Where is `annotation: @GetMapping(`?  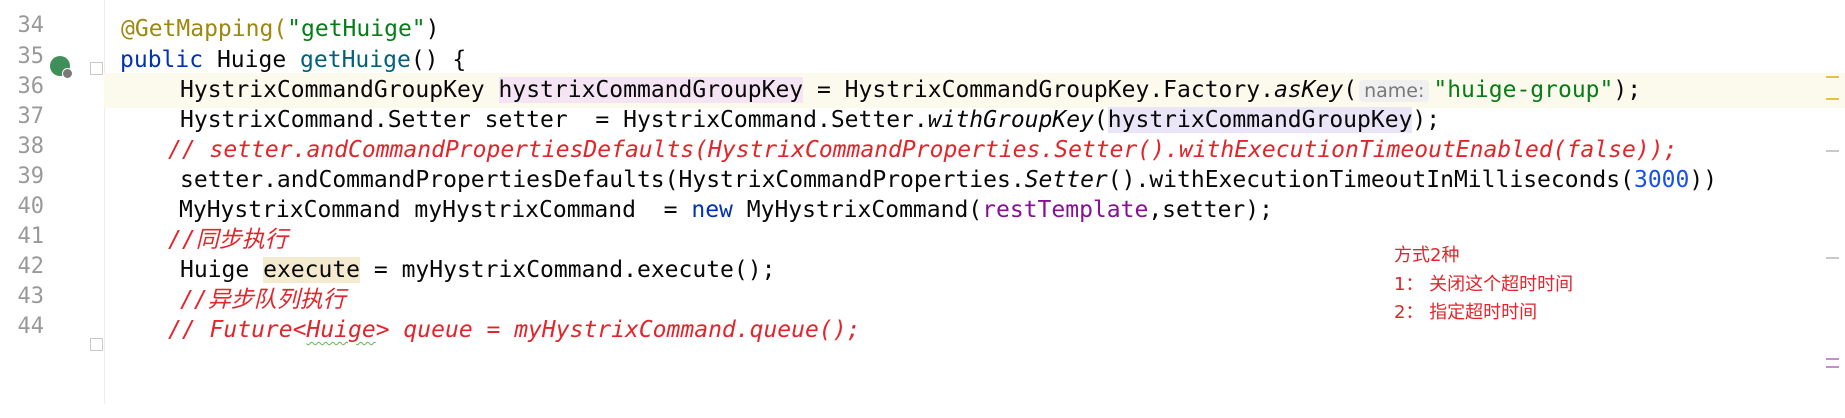
annotation: @GetMapping( is located at coordinates (204, 29).